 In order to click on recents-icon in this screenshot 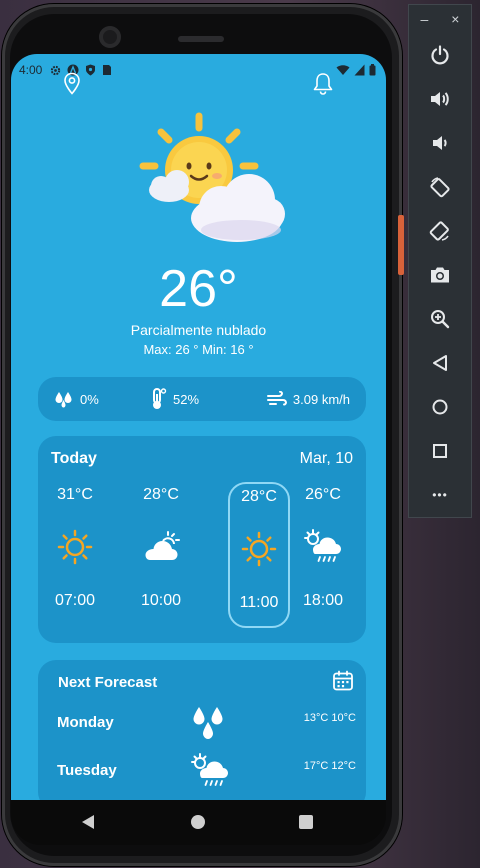, I will do `click(306, 822)`.